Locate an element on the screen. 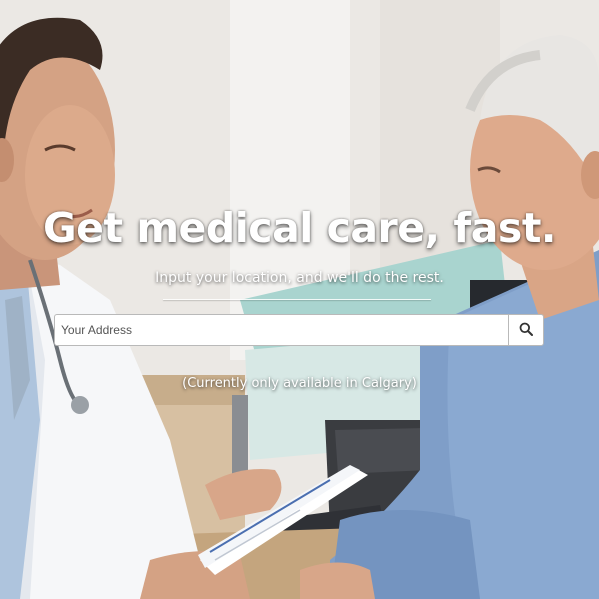  divider is located at coordinates (297, 299).